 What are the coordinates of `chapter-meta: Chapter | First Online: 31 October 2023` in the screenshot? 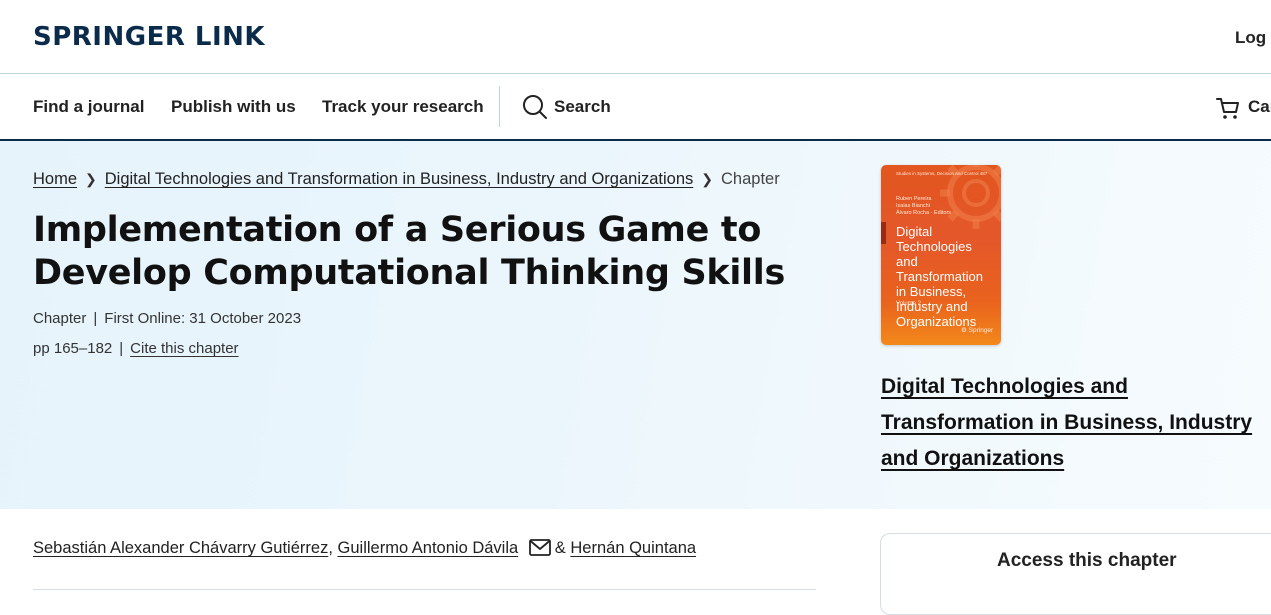 It's located at (167, 318).